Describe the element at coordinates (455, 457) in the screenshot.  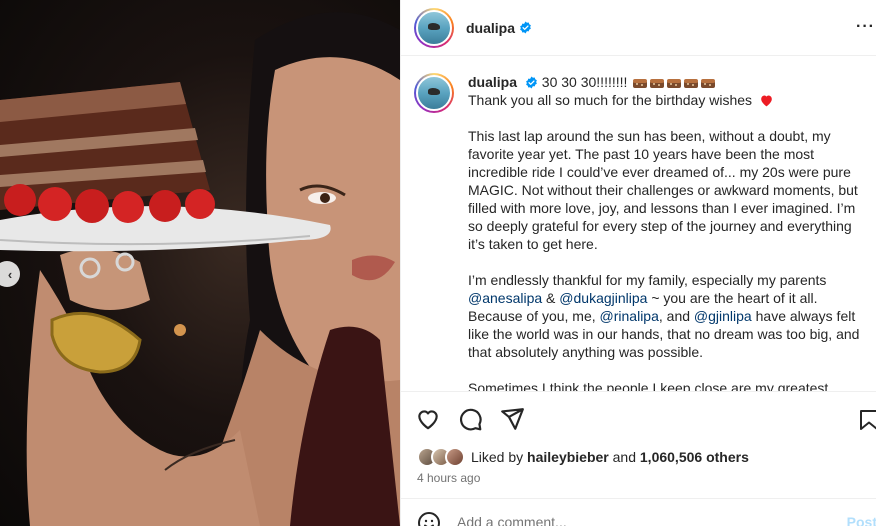
I see `avatar` at that location.